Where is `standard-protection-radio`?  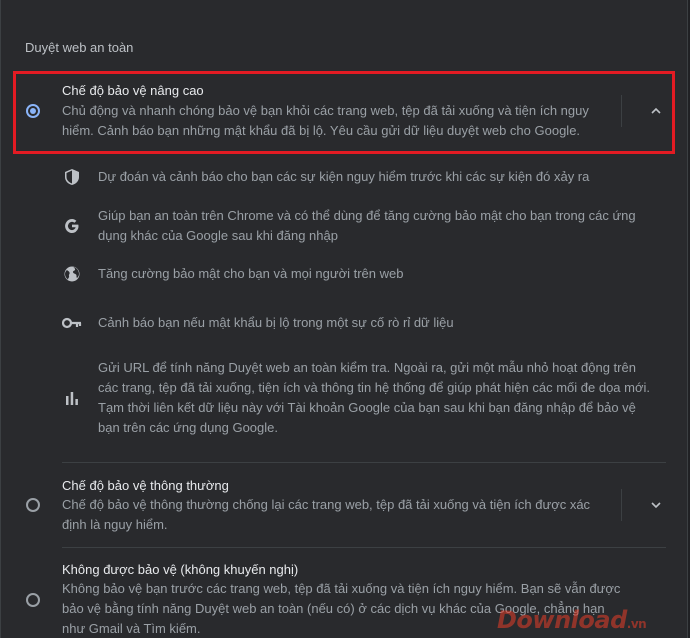 standard-protection-radio is located at coordinates (33, 505).